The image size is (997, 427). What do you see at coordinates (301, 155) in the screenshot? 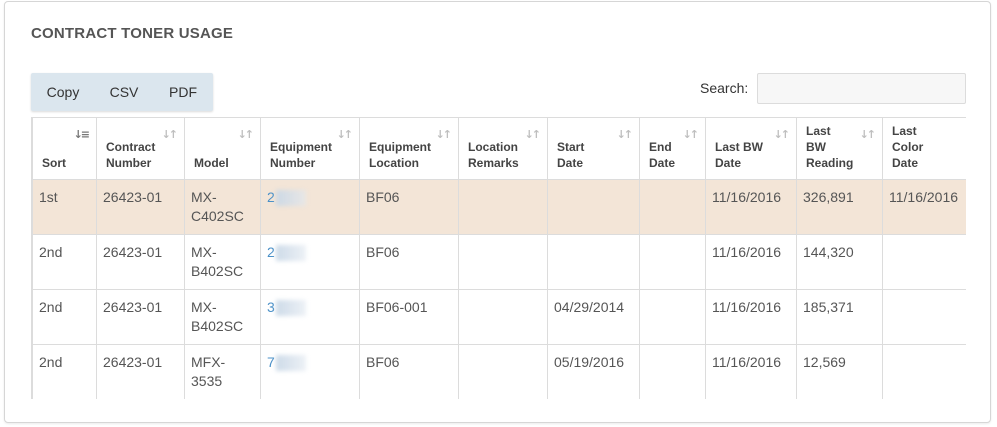
I see `column-header-label: Equipment Number` at bounding box center [301, 155].